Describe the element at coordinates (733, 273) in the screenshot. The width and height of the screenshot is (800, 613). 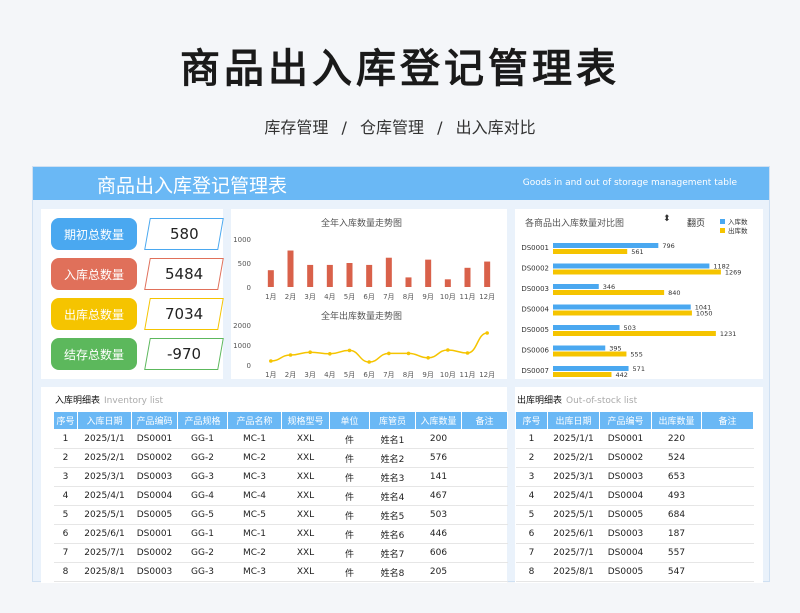
I see `bar-value-label: 1269` at that location.